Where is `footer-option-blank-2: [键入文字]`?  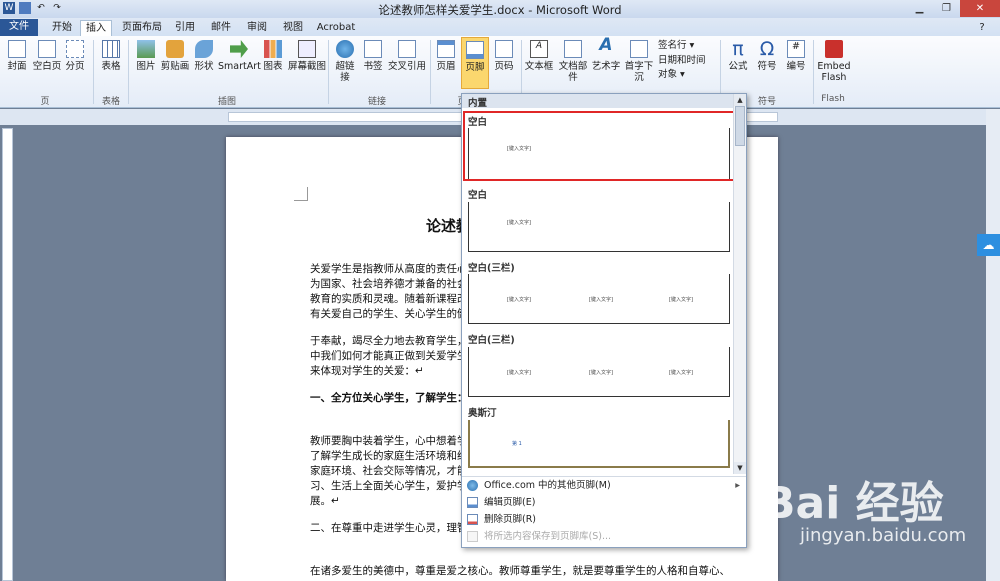 footer-option-blank-2: [键入文字] is located at coordinates (599, 227).